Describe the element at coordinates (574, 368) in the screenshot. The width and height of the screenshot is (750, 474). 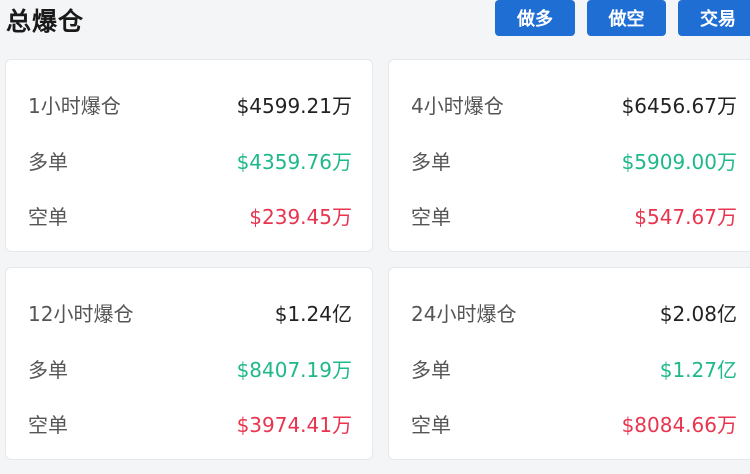
I see `long-row: 多单 $1.27亿` at that location.